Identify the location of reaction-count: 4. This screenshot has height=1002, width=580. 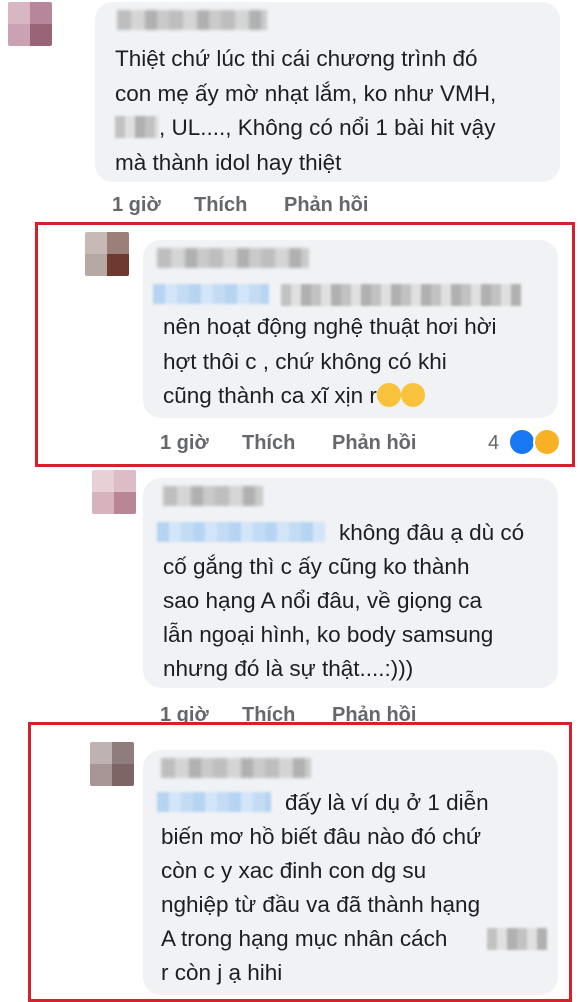
(493, 443).